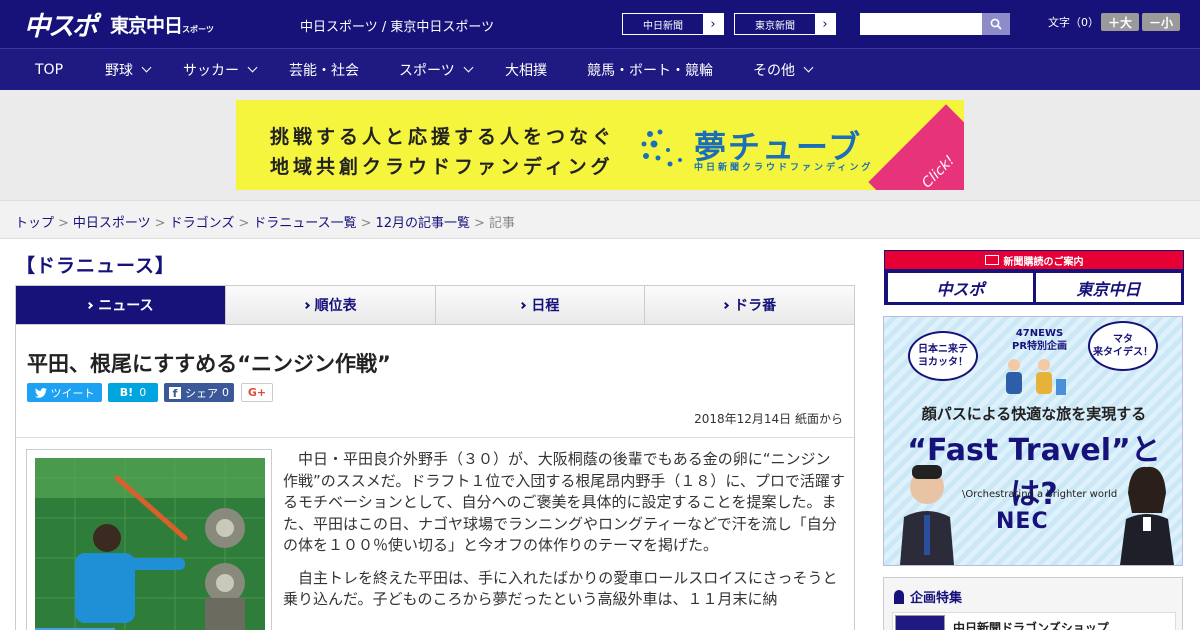 The height and width of the screenshot is (630, 1200). I want to click on chuspo-logo: 中スポ, so click(61, 24).